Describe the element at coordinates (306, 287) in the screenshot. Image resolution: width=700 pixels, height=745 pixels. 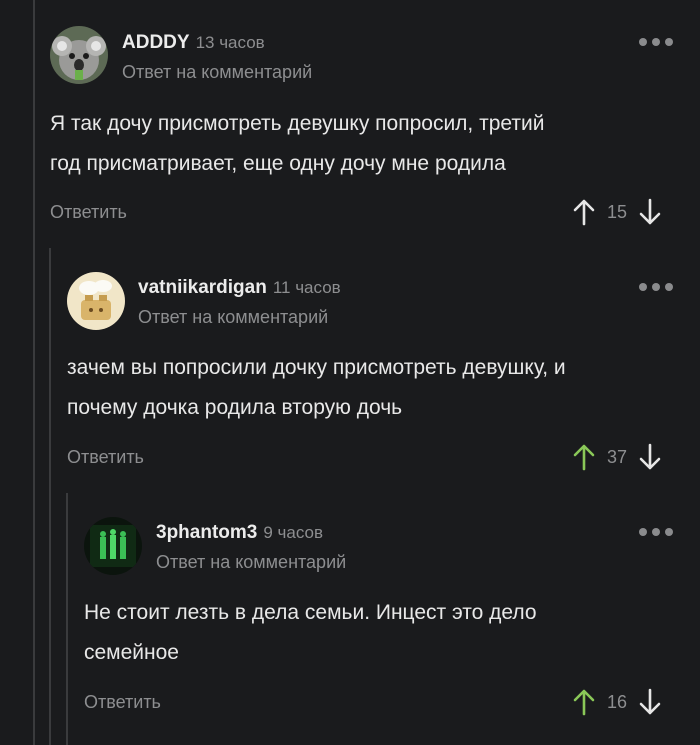
I see `comment-time: 11 часов` at that location.